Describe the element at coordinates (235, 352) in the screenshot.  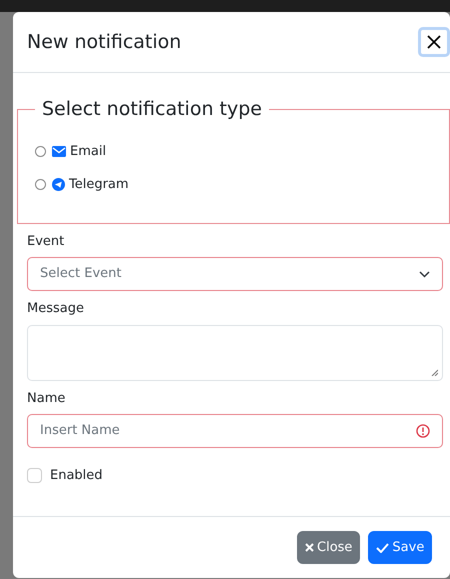
I see `message-field` at that location.